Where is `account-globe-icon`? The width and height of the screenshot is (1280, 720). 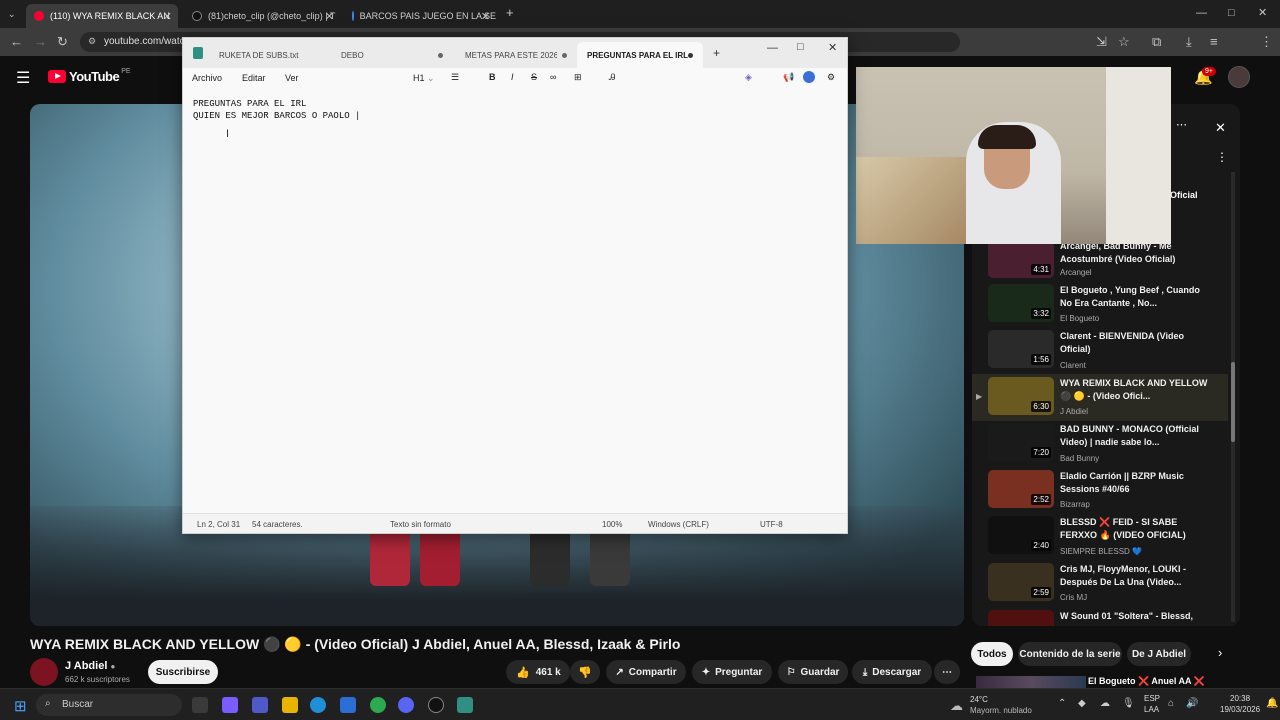
account-globe-icon is located at coordinates (809, 77).